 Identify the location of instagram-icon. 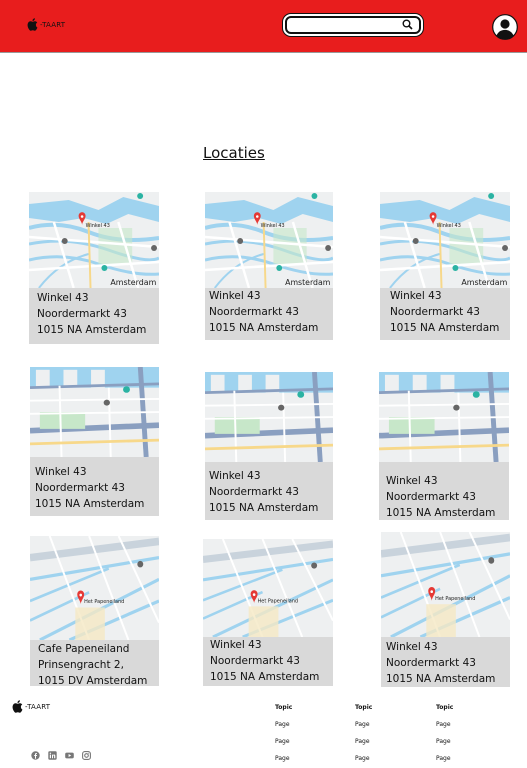
(86, 752).